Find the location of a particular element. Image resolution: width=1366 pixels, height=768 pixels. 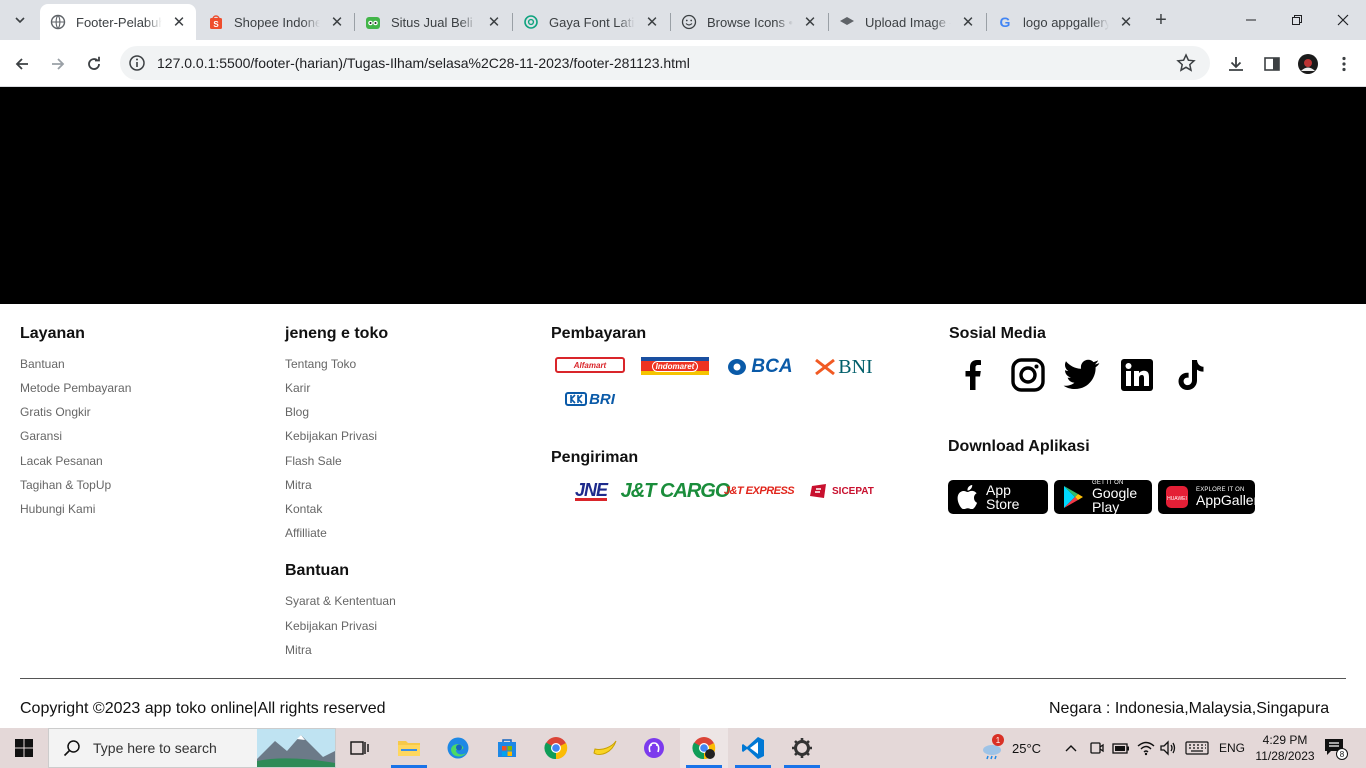

alfamart-logo: Alfamart is located at coordinates (590, 365).